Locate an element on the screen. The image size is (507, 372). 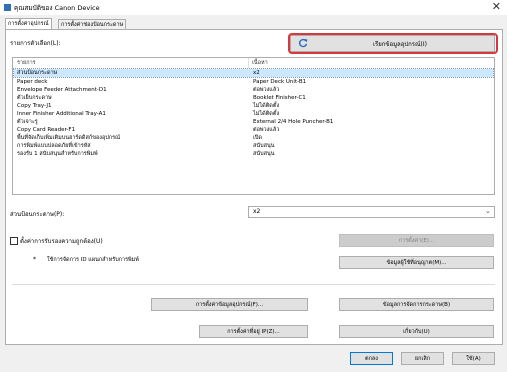
table-row: การพิมพ์แบบปลอดภัยที่เข้ารหัส สนับสนุน is located at coordinates (253, 146).